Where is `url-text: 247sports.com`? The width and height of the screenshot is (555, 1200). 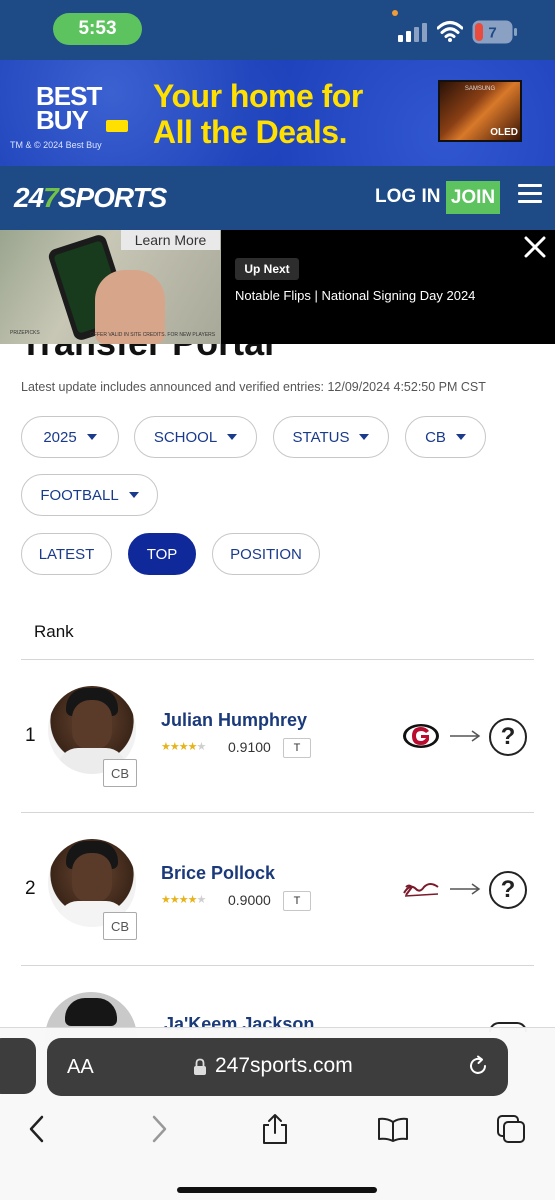 url-text: 247sports.com is located at coordinates (284, 1066).